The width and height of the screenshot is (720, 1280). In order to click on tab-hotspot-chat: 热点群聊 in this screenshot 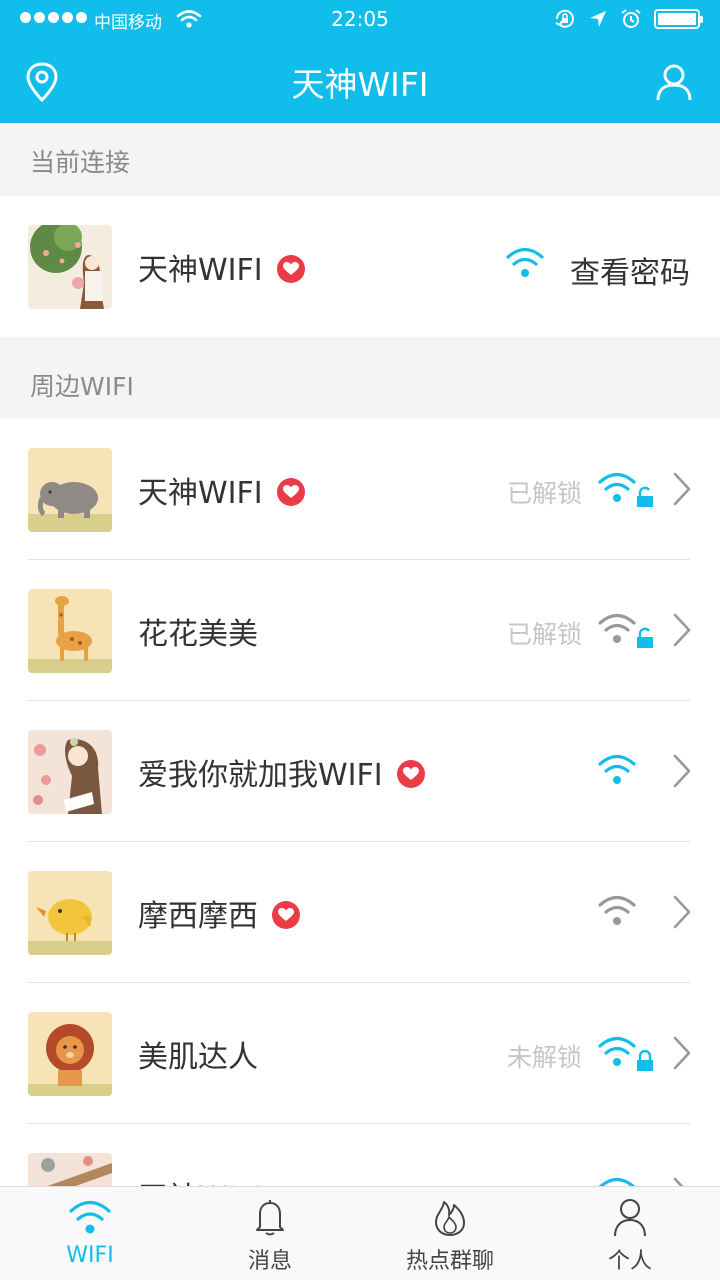, I will do `click(450, 1233)`.